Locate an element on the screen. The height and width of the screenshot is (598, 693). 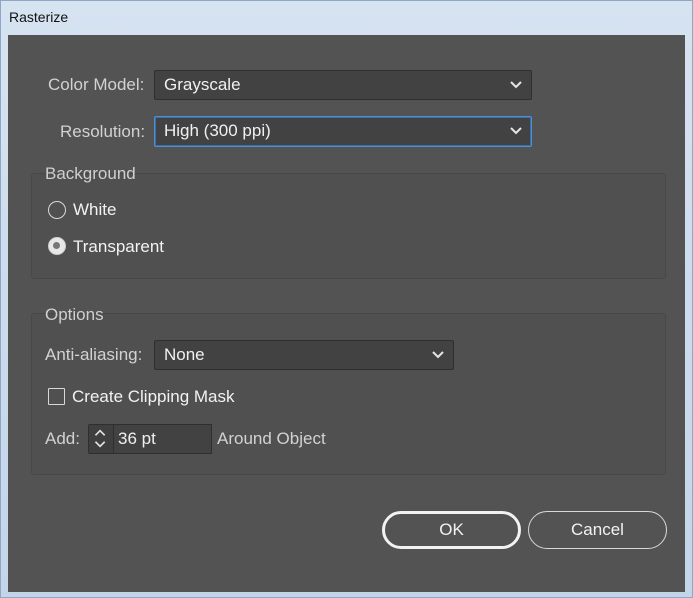
radio-transparent-label: Transparent is located at coordinates (118, 247).